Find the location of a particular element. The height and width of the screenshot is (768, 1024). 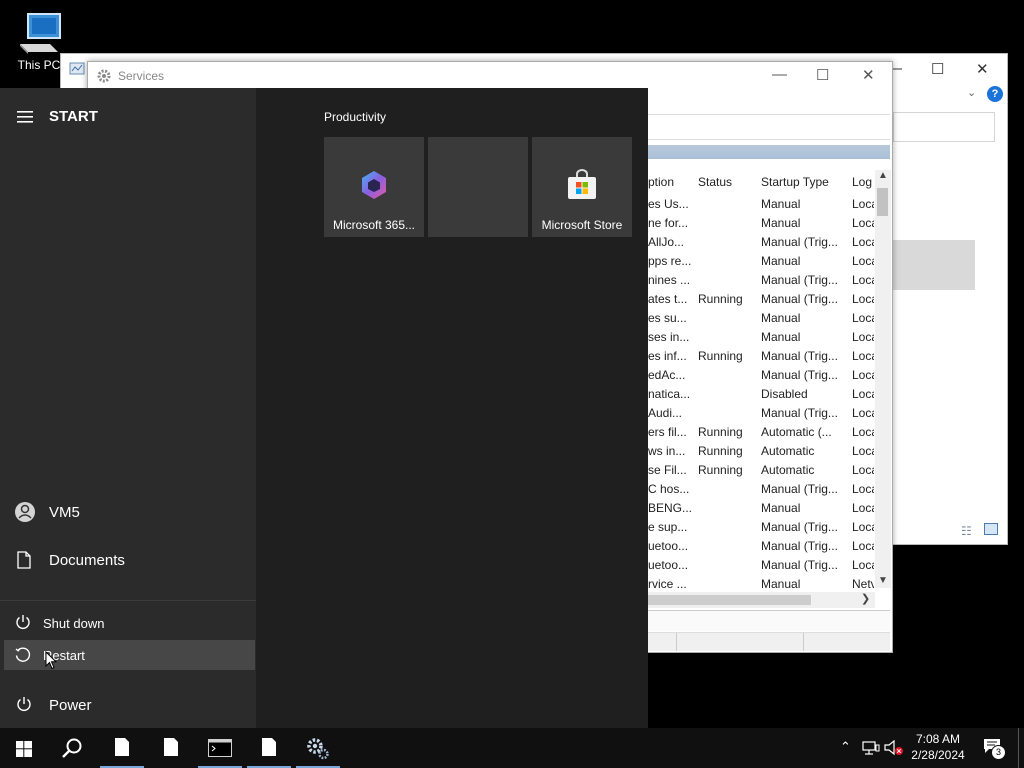

search-button is located at coordinates (72, 748).